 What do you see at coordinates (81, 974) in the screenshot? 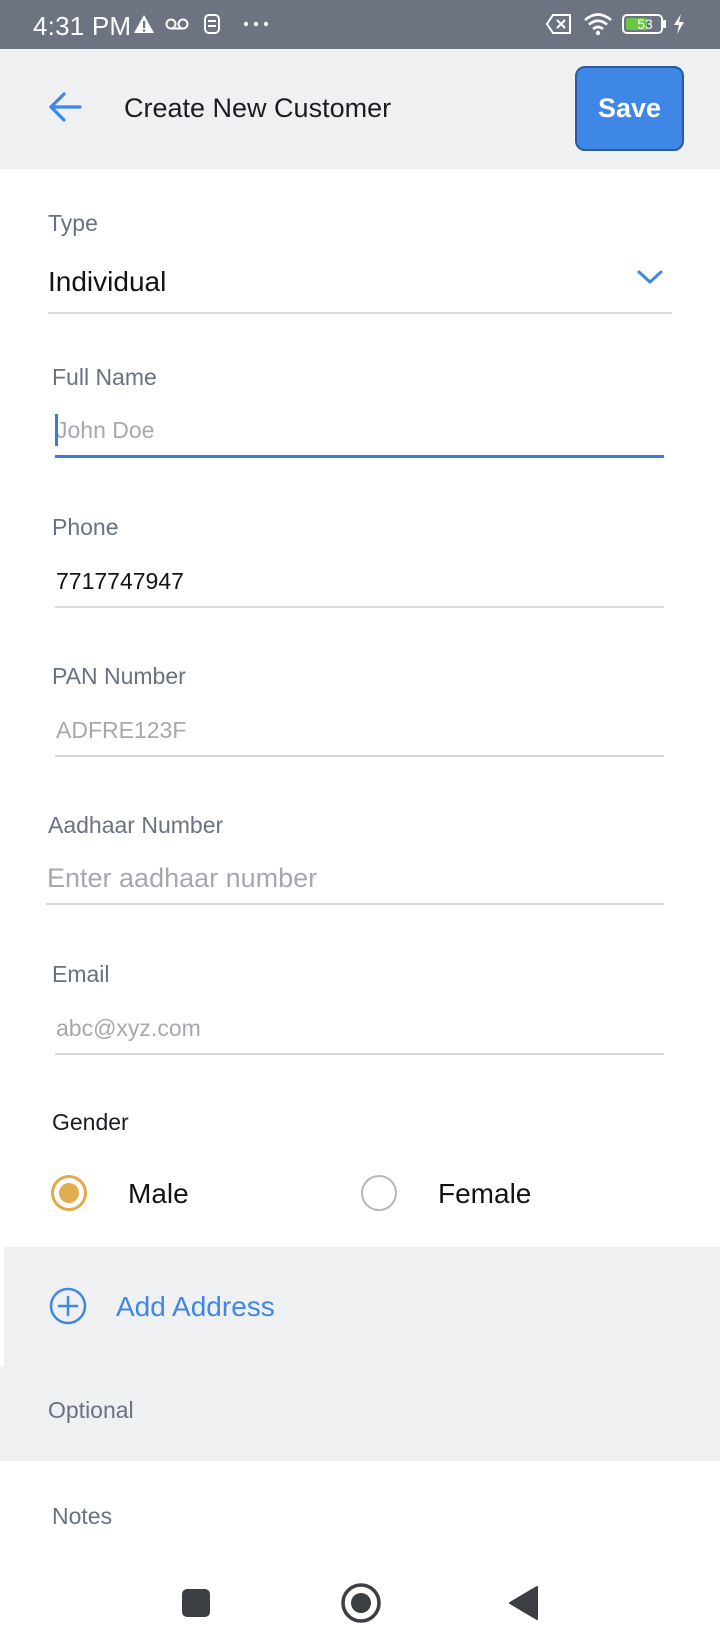
I see `email-label: Email` at bounding box center [81, 974].